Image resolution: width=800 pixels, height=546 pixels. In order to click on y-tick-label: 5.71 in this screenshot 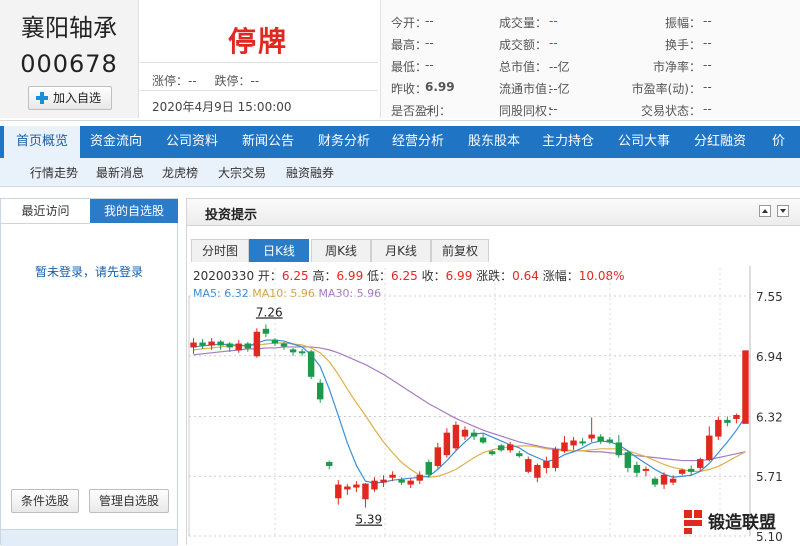, I will do `click(769, 477)`.